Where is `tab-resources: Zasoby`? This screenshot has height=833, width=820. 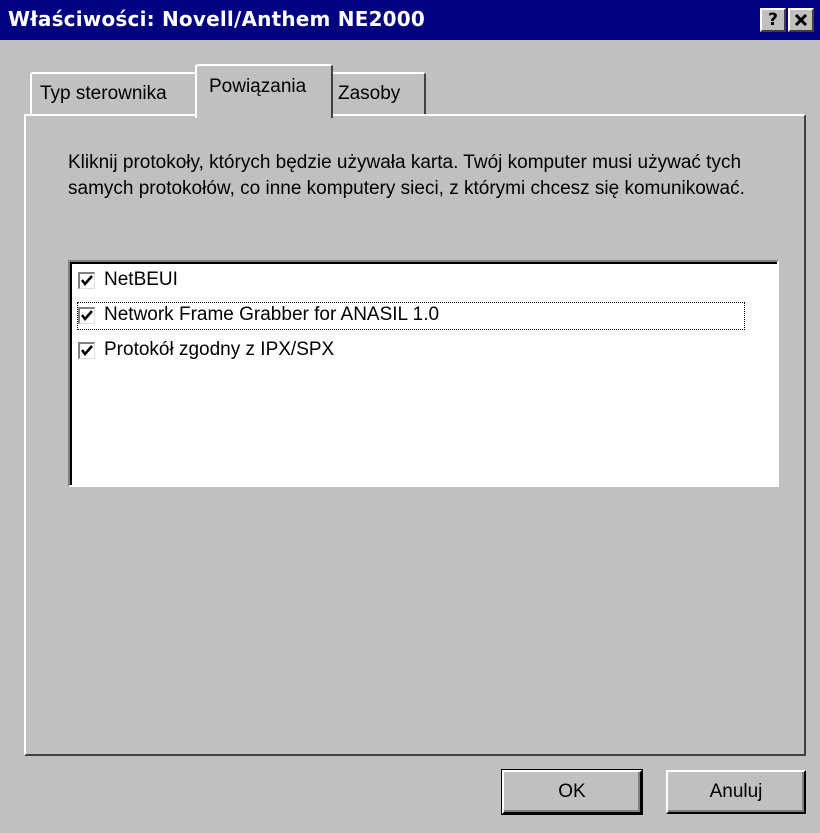
tab-resources: Zasoby is located at coordinates (378, 94).